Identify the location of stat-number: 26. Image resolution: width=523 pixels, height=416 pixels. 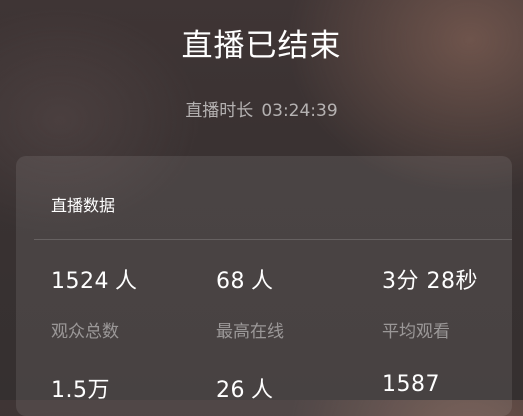
(230, 390).